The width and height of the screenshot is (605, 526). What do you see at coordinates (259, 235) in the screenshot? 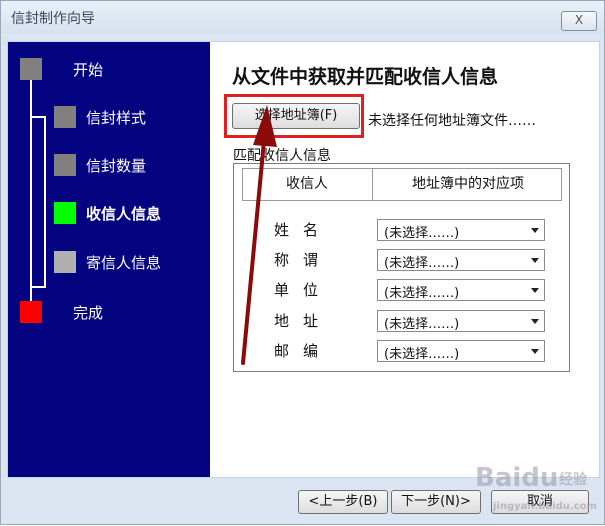
I see `annotation-arrow` at bounding box center [259, 235].